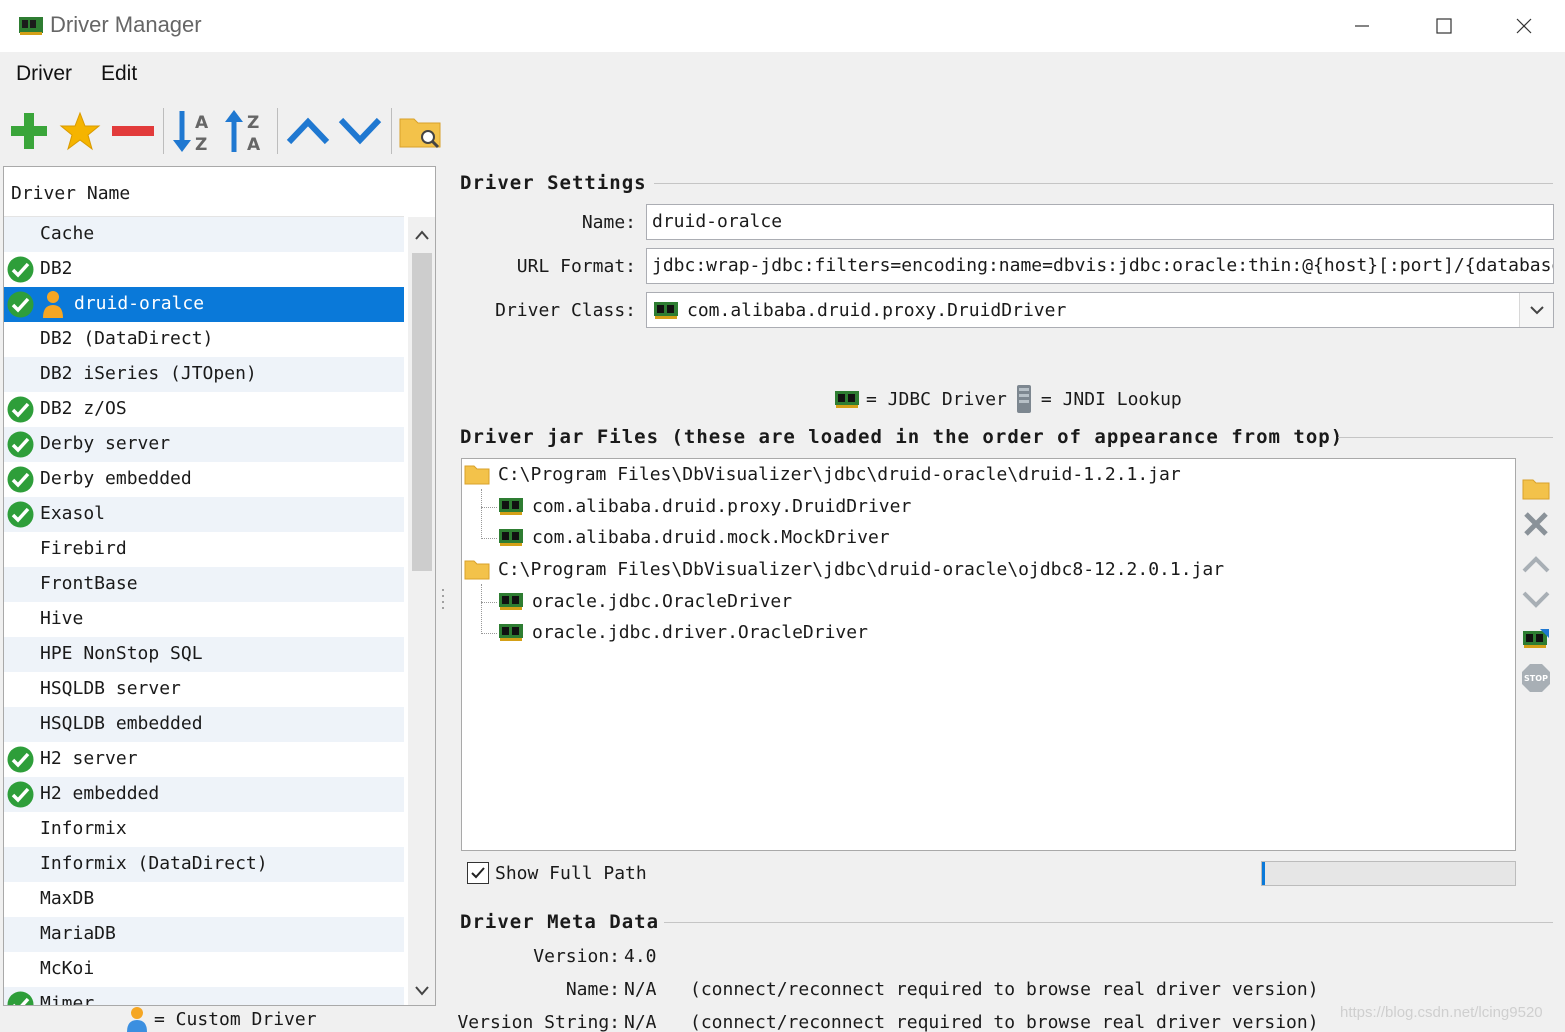  I want to click on move-jar-up-button, so click(1536, 564).